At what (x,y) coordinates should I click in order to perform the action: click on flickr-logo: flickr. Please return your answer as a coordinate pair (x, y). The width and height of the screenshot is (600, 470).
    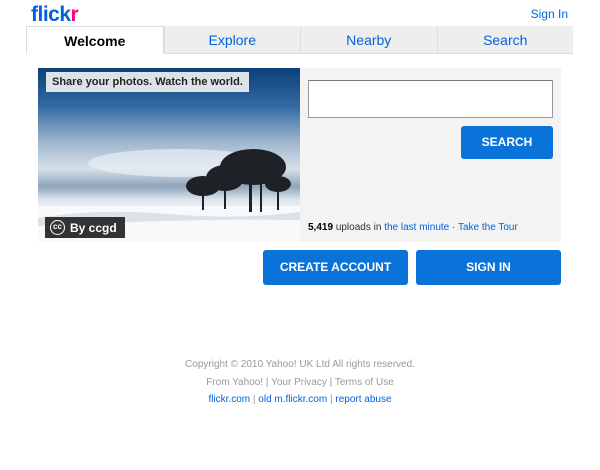
    Looking at the image, I should click on (55, 15).